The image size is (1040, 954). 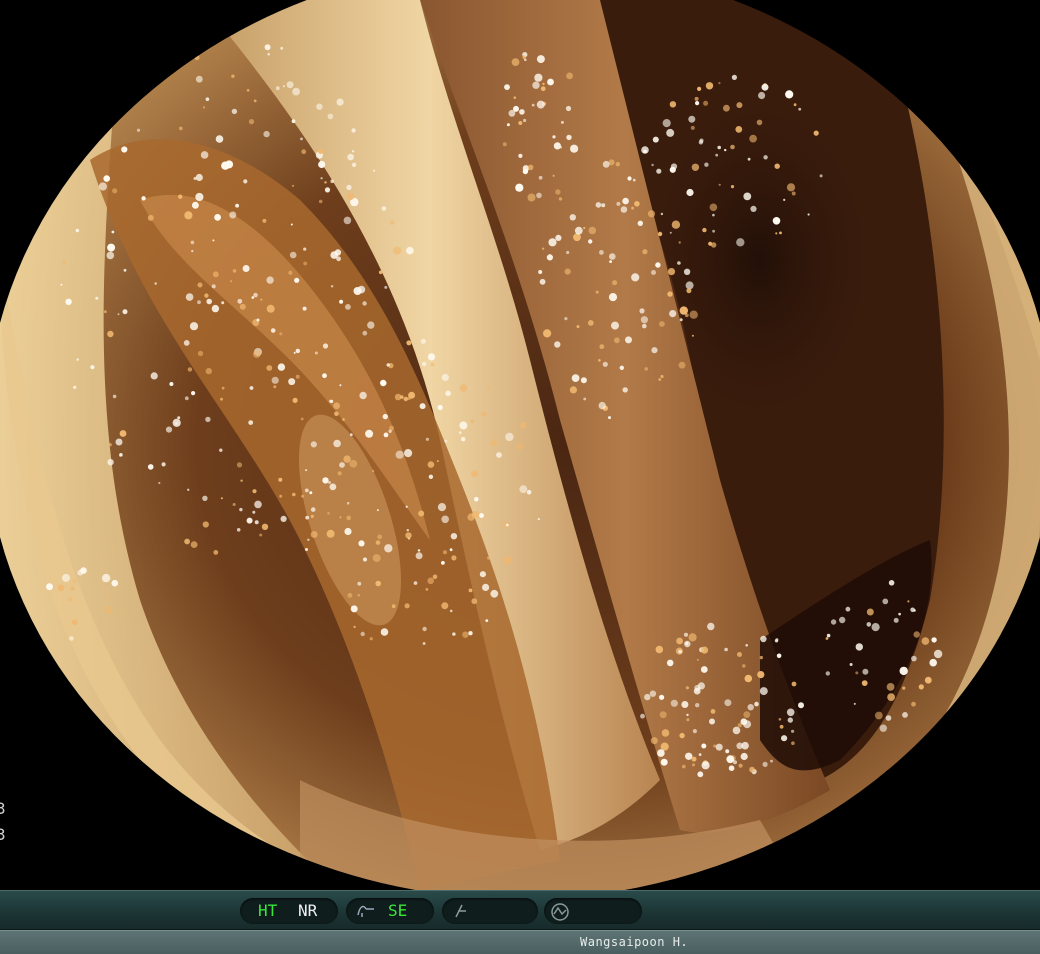 I want to click on mode-indicator, so click(x=593, y=911).